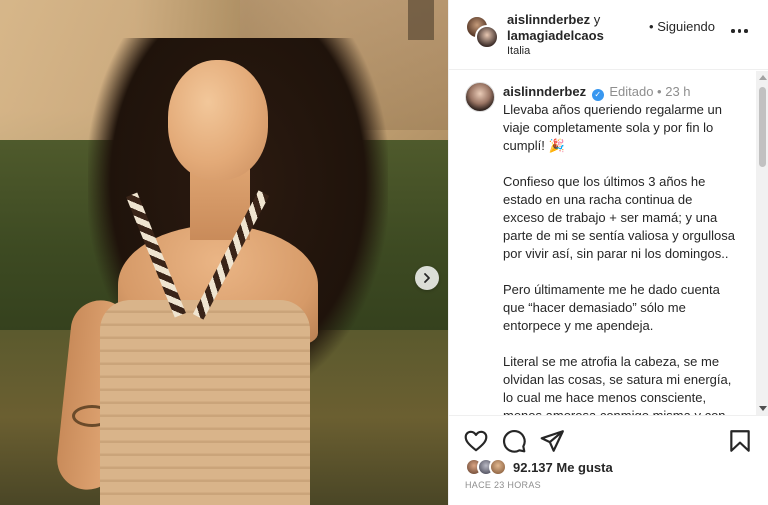  Describe the element at coordinates (597, 95) in the screenshot. I see `verified-badge-icon: ✓` at that location.